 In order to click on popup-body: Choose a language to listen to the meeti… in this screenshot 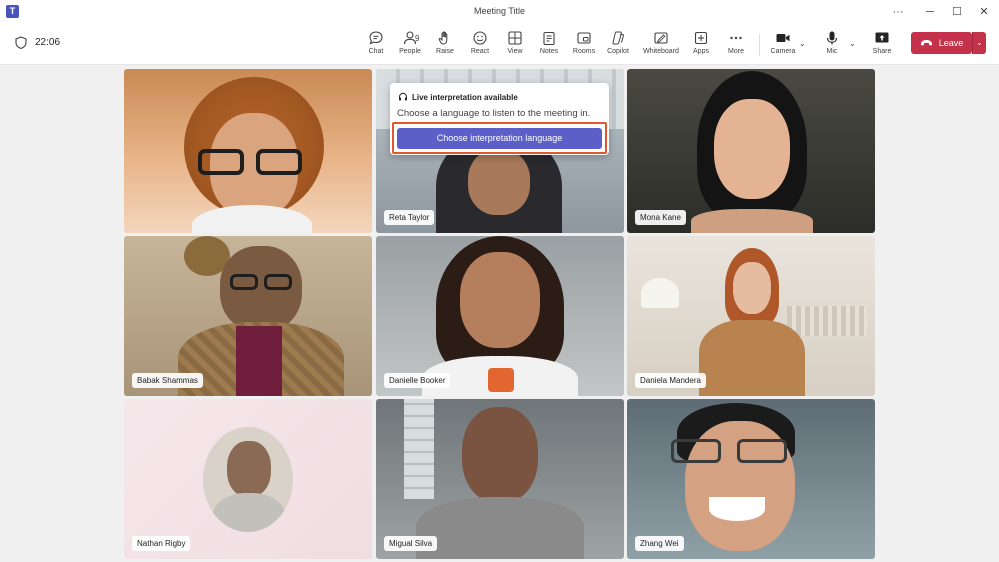, I will do `click(494, 113)`.